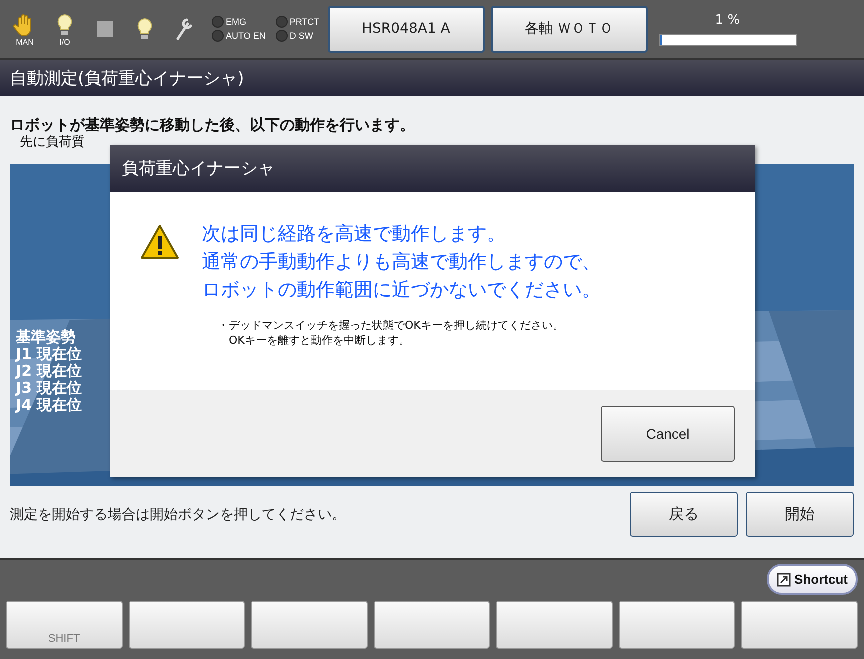  What do you see at coordinates (49, 354) in the screenshot?
I see `position-label: J1 現在位` at bounding box center [49, 354].